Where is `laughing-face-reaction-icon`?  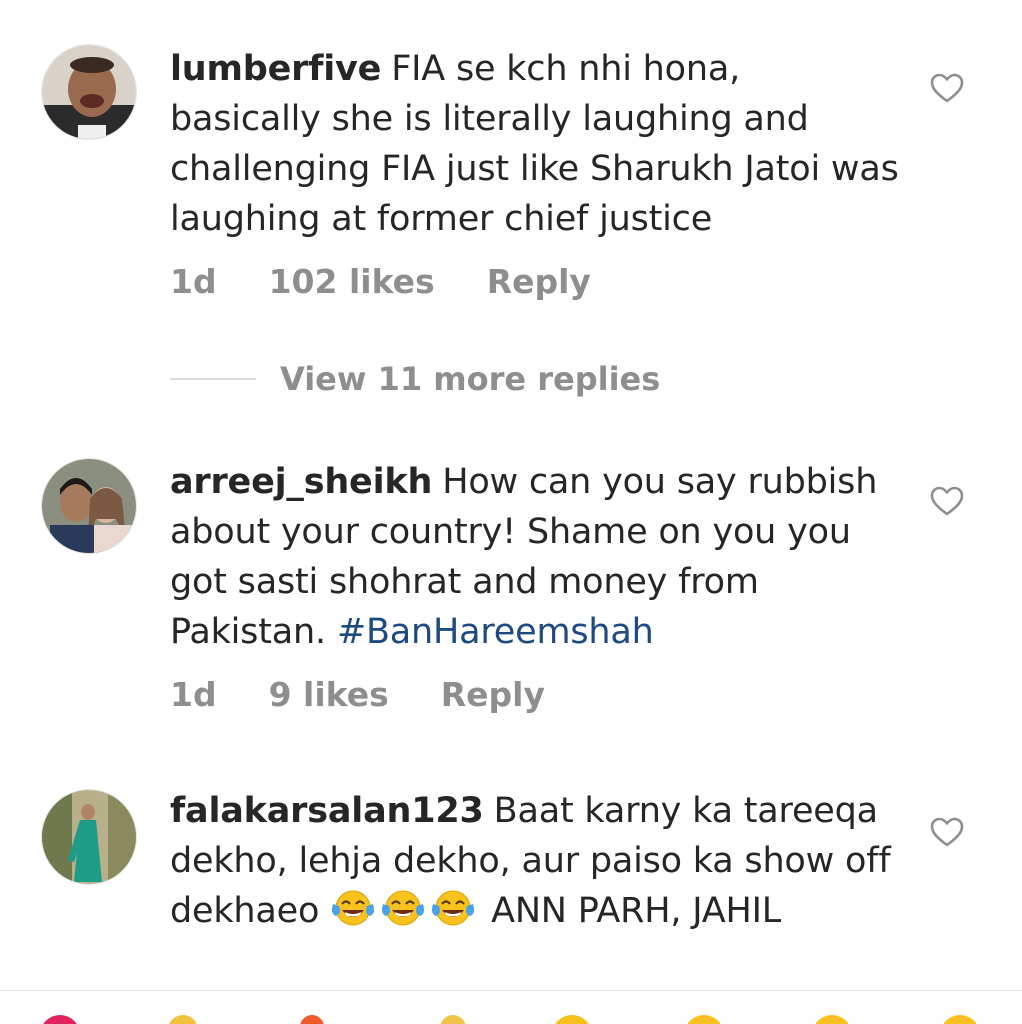
laughing-face-reaction-icon is located at coordinates (960, 1019).